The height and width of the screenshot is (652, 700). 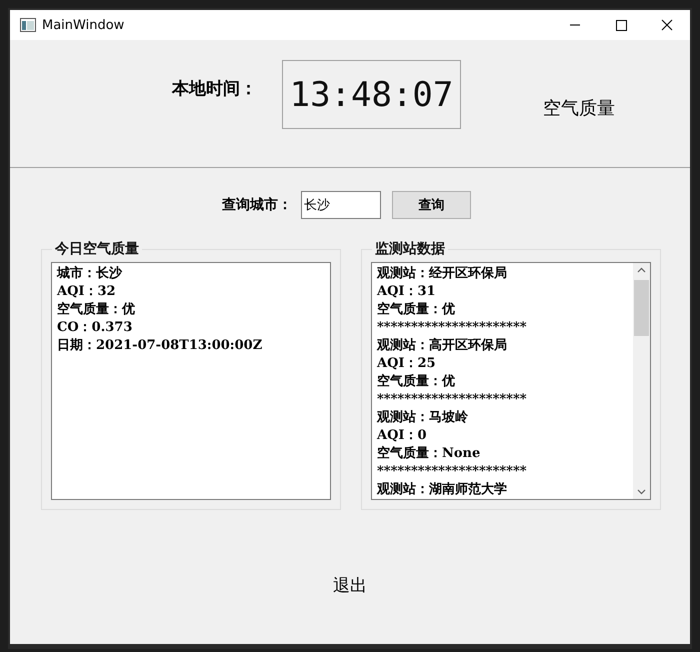 I want to click on query-label: 查询城市：, so click(x=257, y=205).